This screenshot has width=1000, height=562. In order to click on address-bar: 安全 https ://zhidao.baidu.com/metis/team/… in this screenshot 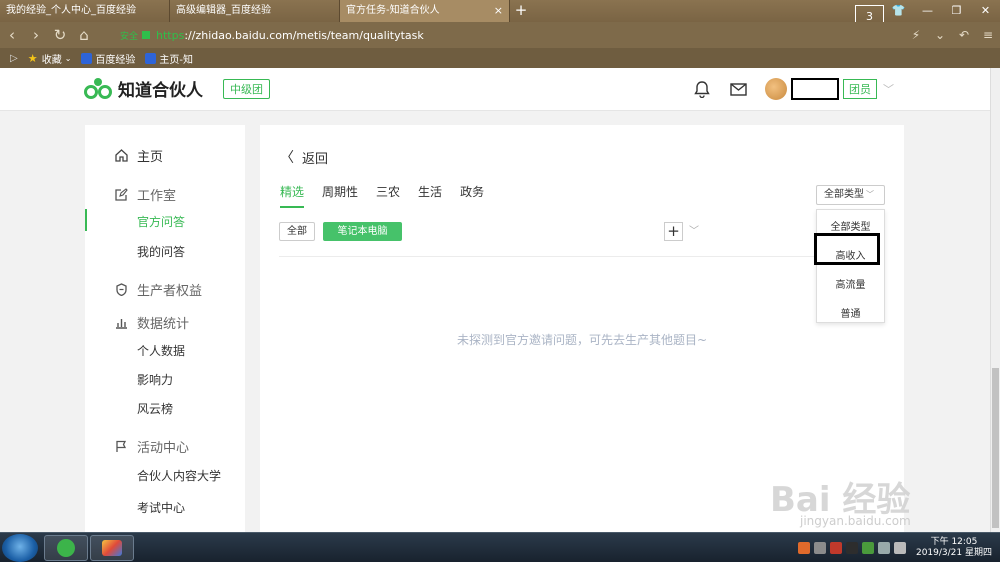, I will do `click(505, 35)`.